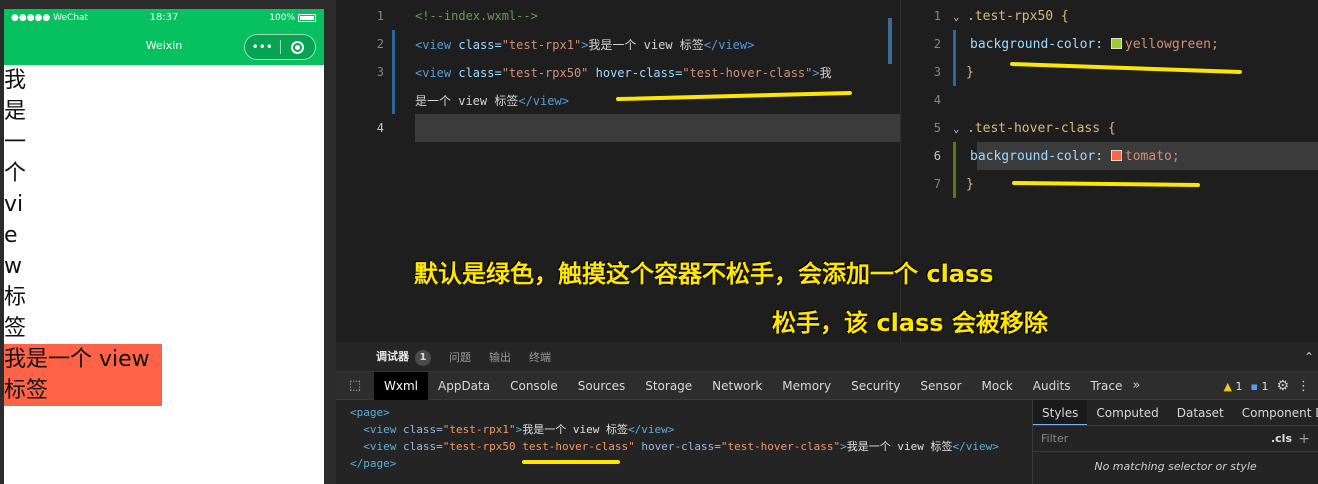 The height and width of the screenshot is (484, 1318). What do you see at coordinates (1127, 412) in the screenshot?
I see `tab-computed: Computed` at bounding box center [1127, 412].